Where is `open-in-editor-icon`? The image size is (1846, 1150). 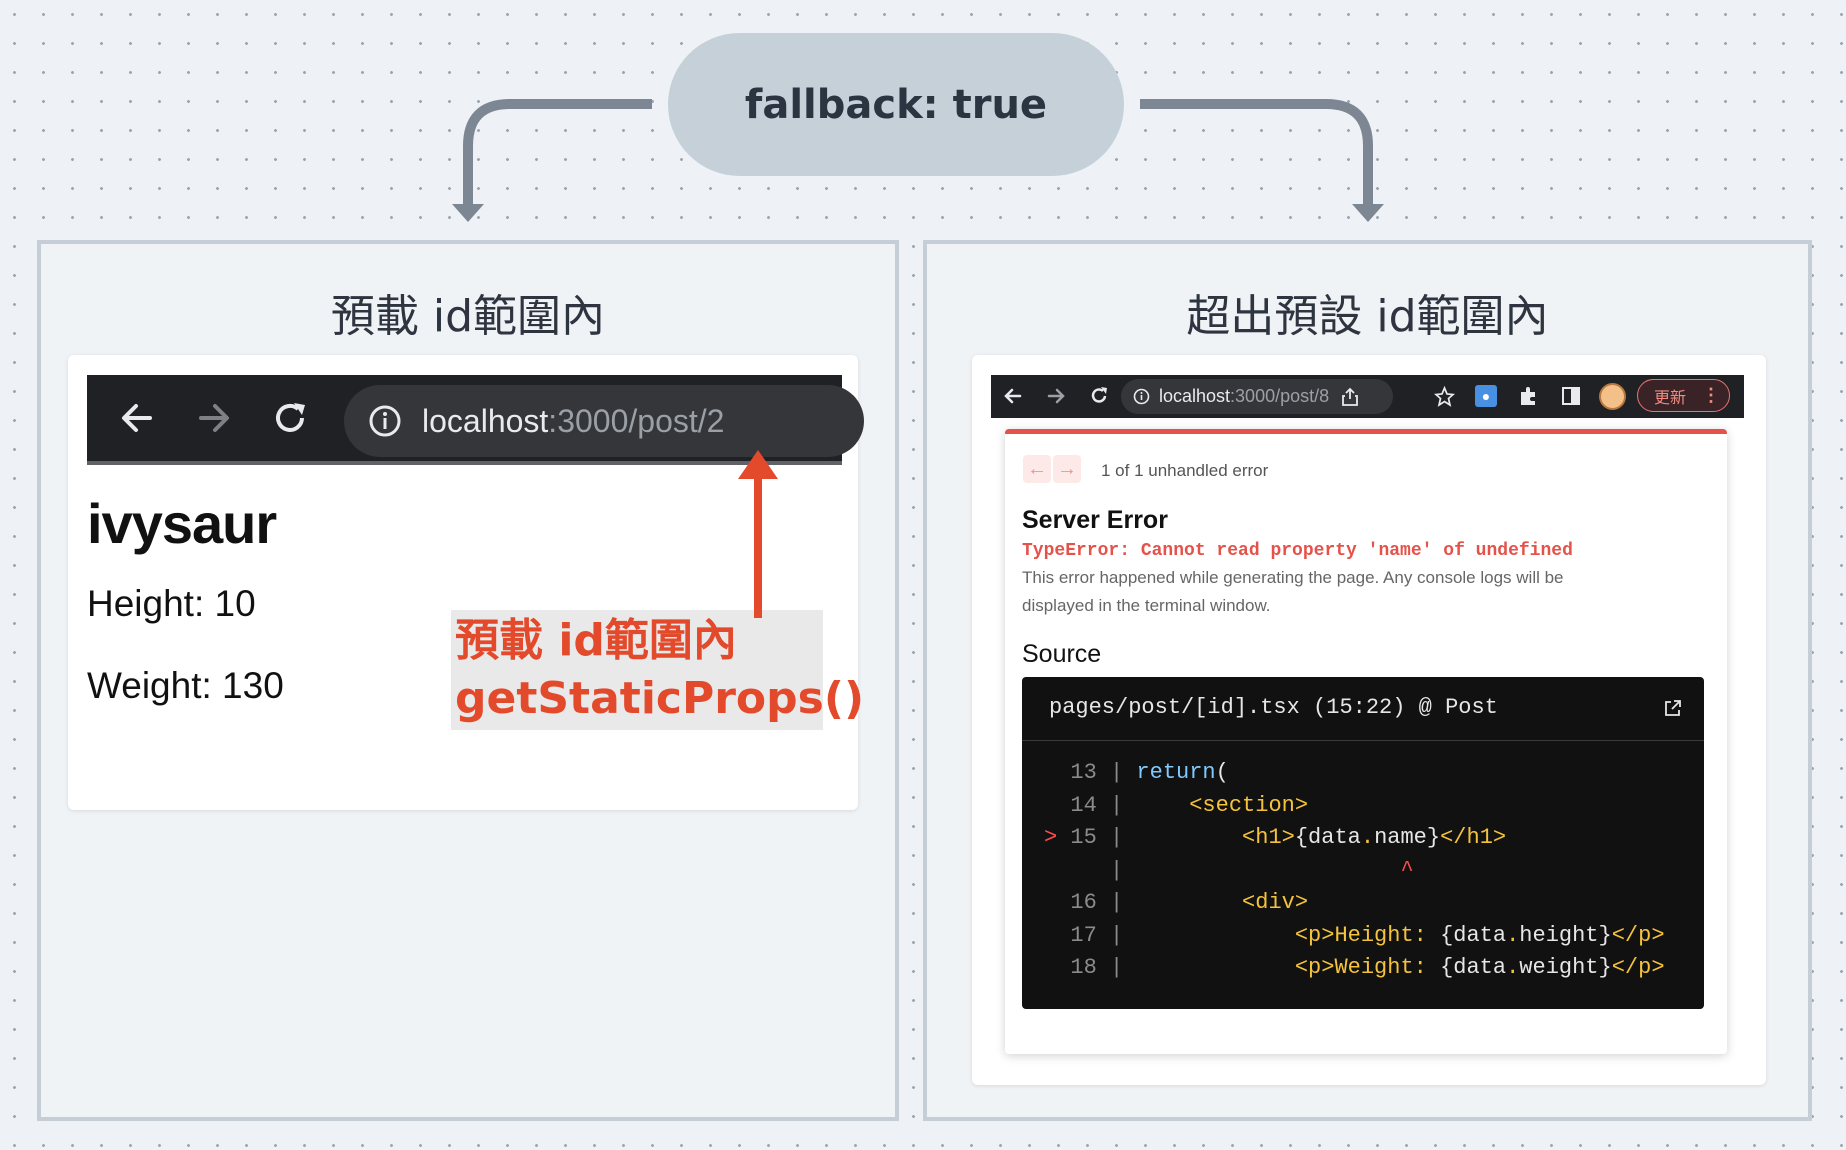 open-in-editor-icon is located at coordinates (1673, 708).